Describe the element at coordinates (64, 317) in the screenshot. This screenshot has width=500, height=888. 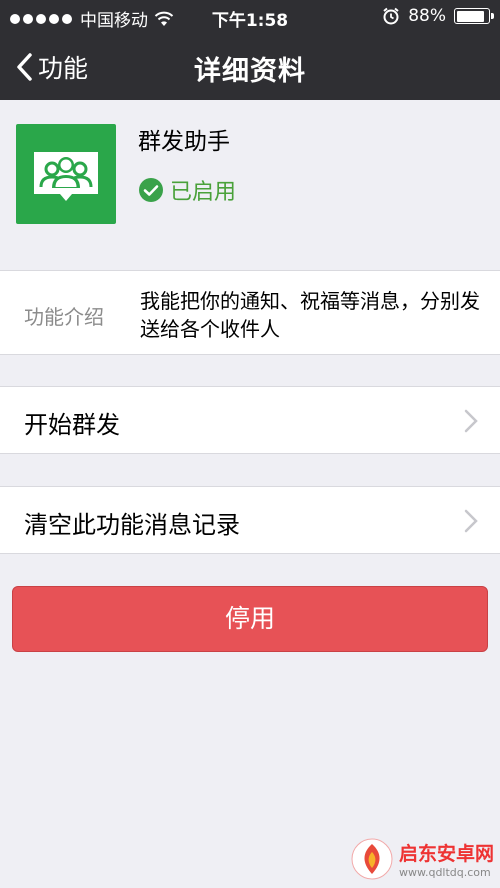
I see `intro-label: 功能介绍` at that location.